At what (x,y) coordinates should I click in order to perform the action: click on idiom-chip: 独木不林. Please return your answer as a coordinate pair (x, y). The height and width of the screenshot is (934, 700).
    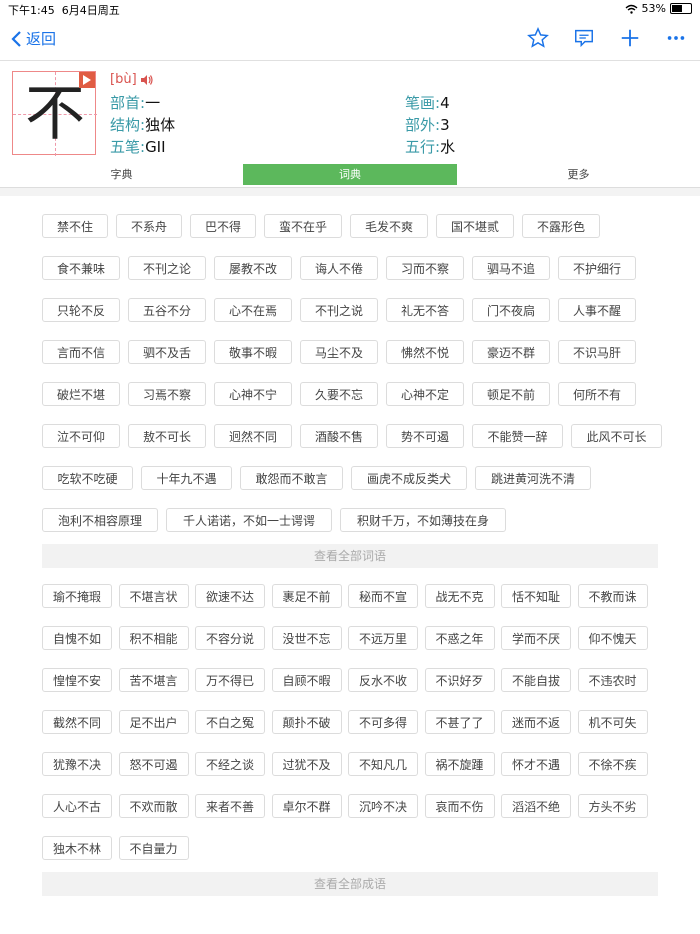
    Looking at the image, I should click on (77, 848).